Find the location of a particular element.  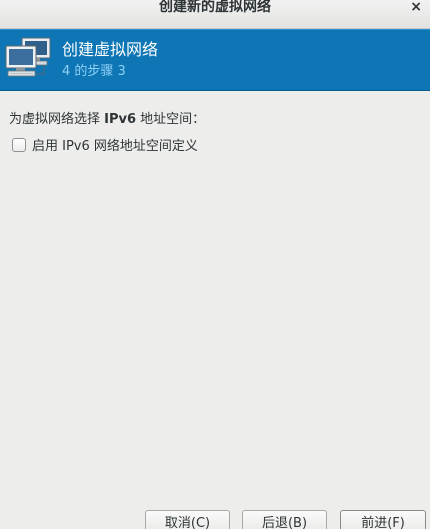

network-computers-icon is located at coordinates (28, 57).